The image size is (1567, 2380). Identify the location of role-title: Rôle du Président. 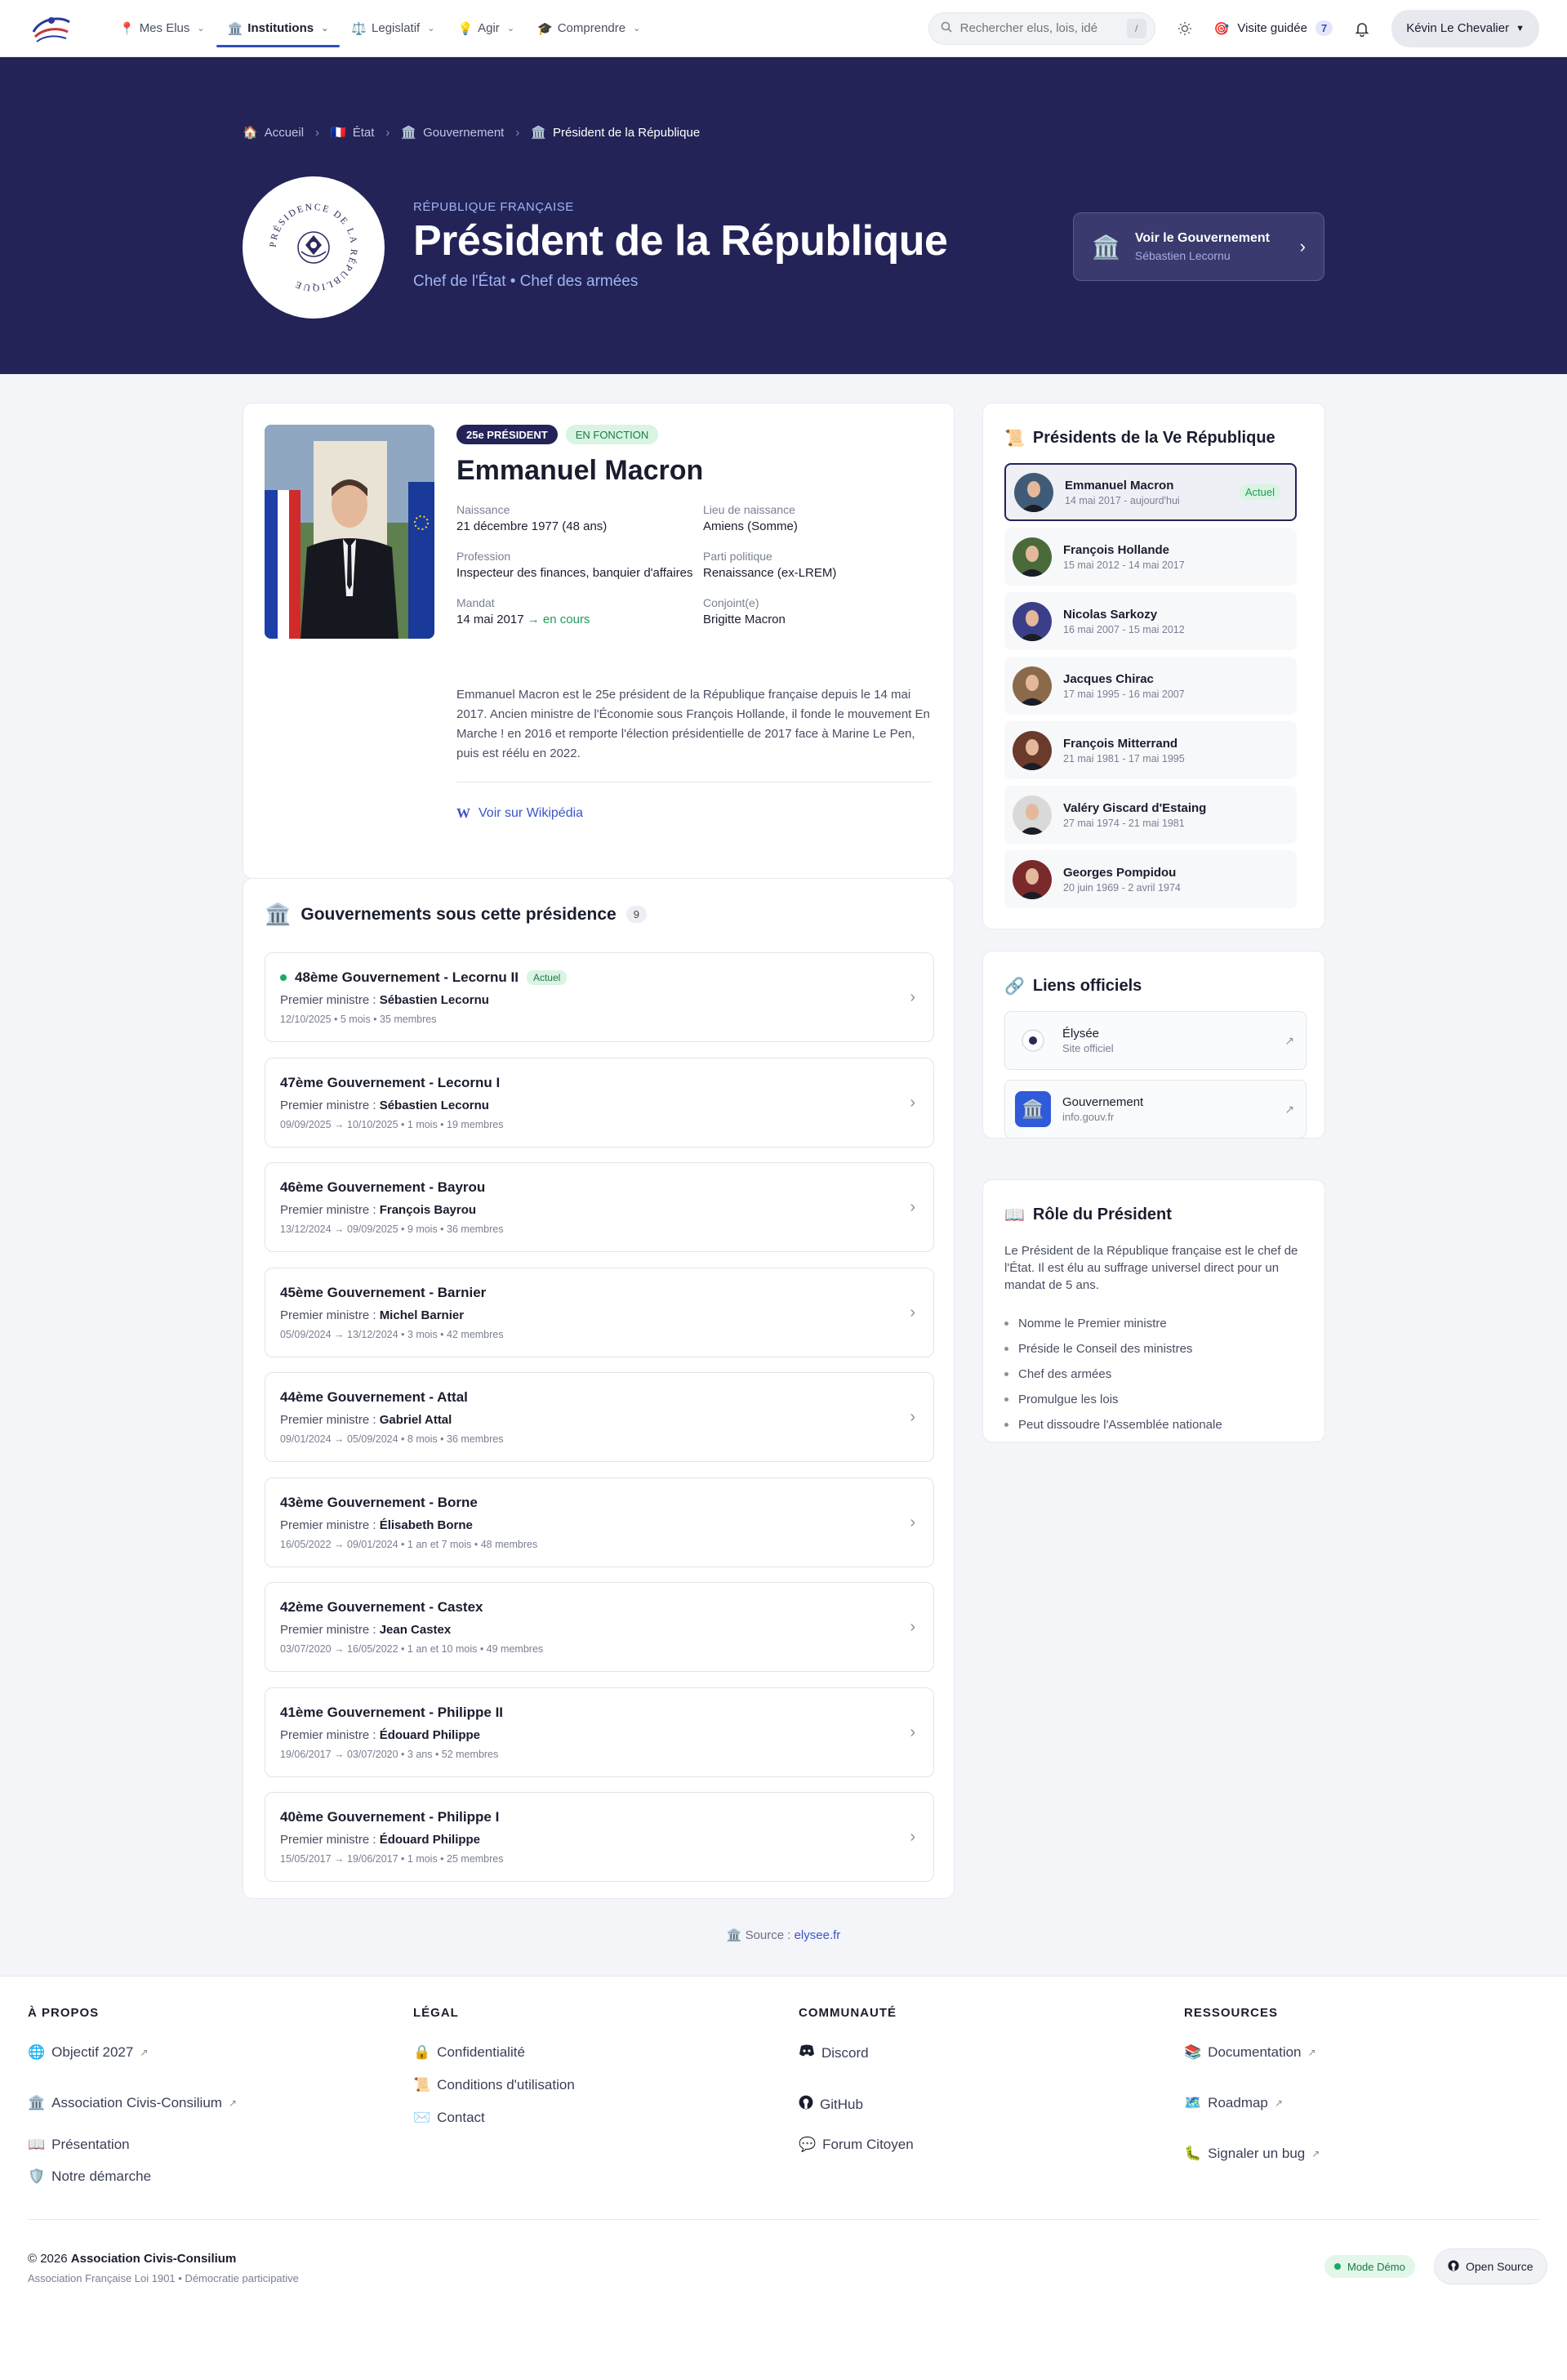
(1102, 1214).